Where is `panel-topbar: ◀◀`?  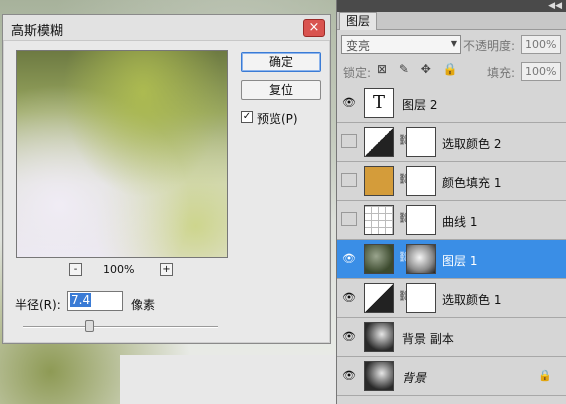
panel-topbar: ◀◀ is located at coordinates (451, 6).